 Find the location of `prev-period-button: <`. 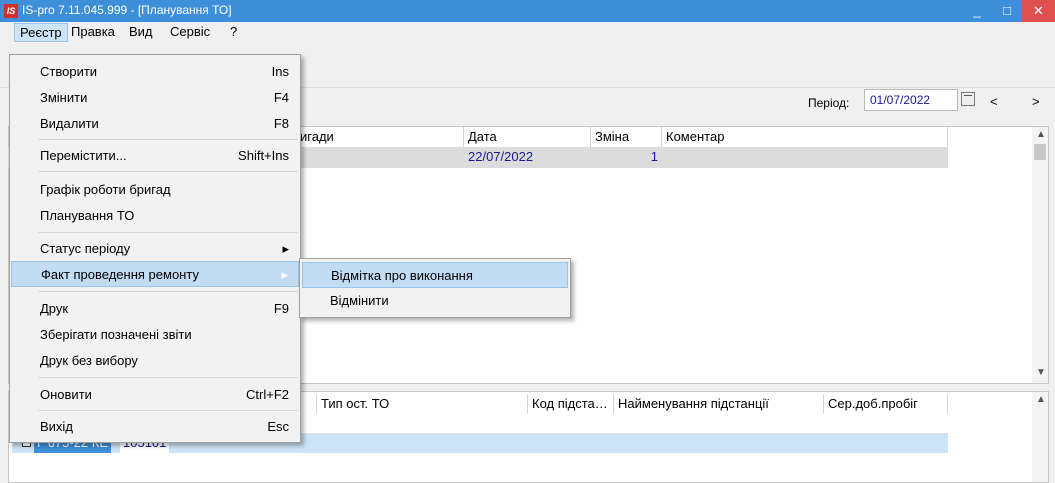

prev-period-button: < is located at coordinates (994, 101).